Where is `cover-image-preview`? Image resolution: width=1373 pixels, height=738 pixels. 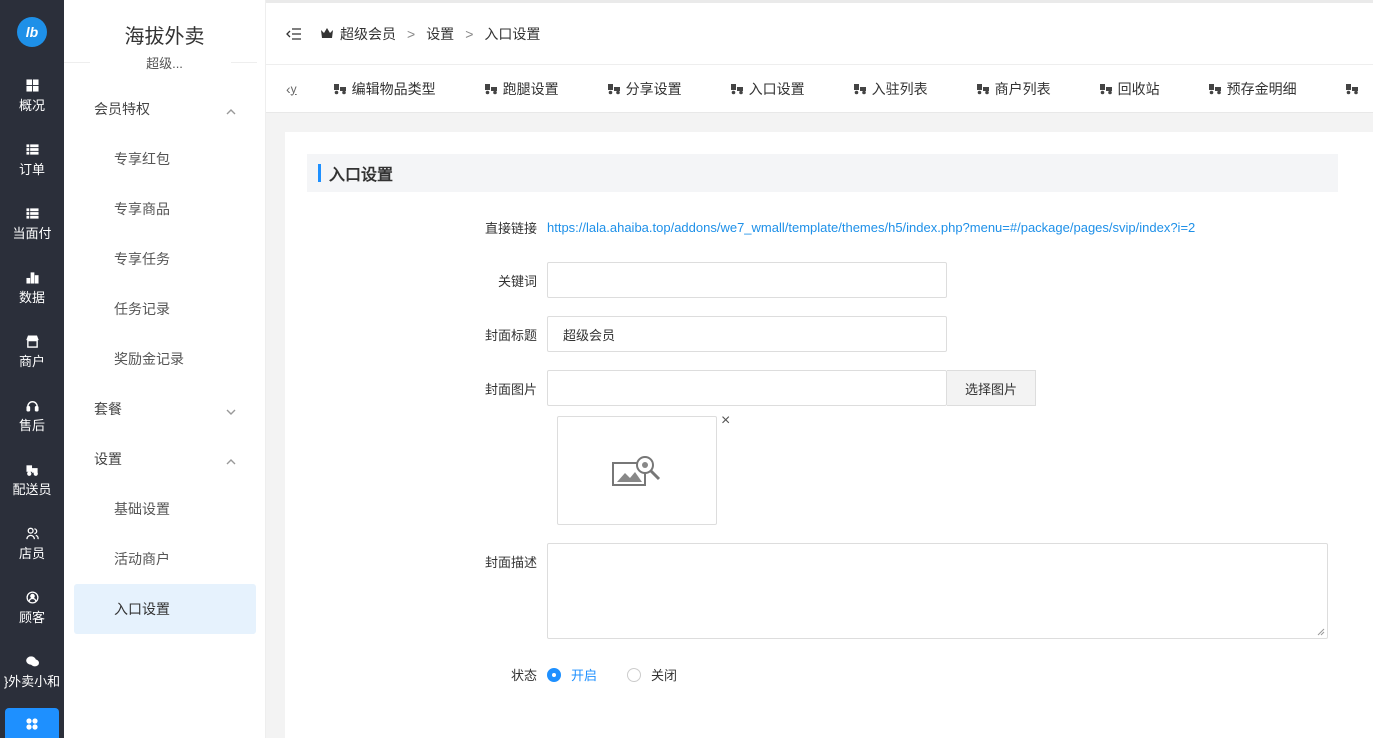 cover-image-preview is located at coordinates (637, 470).